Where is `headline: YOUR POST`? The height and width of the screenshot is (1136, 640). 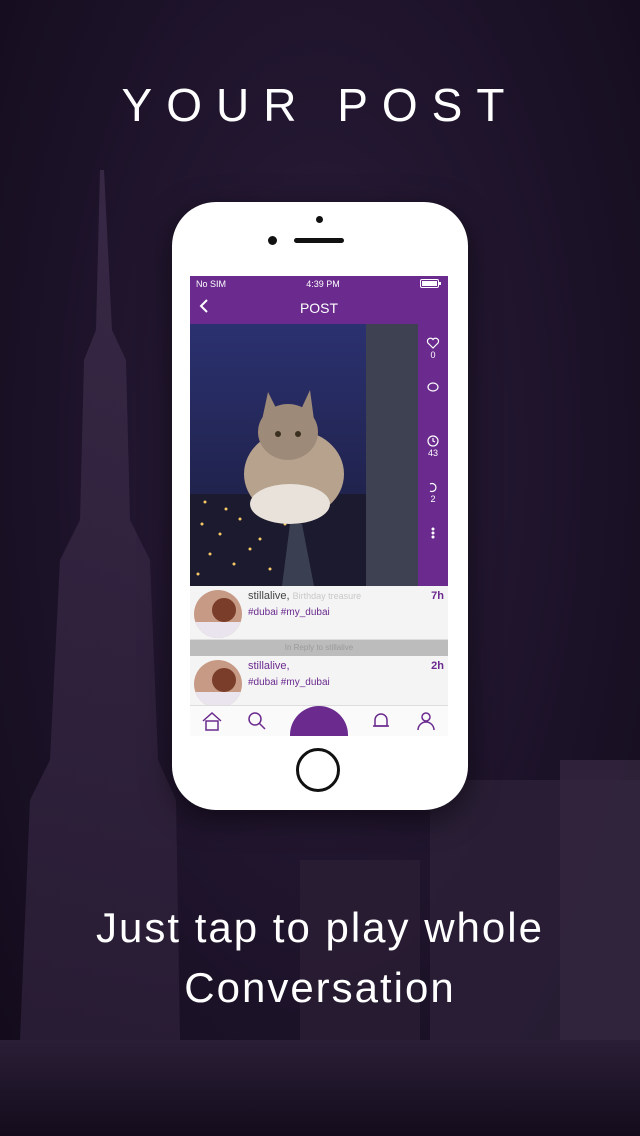
headline: YOUR POST is located at coordinates (320, 105).